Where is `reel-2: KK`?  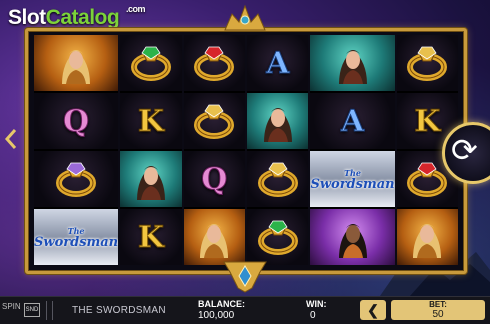
reel-2: KK is located at coordinates (151, 150).